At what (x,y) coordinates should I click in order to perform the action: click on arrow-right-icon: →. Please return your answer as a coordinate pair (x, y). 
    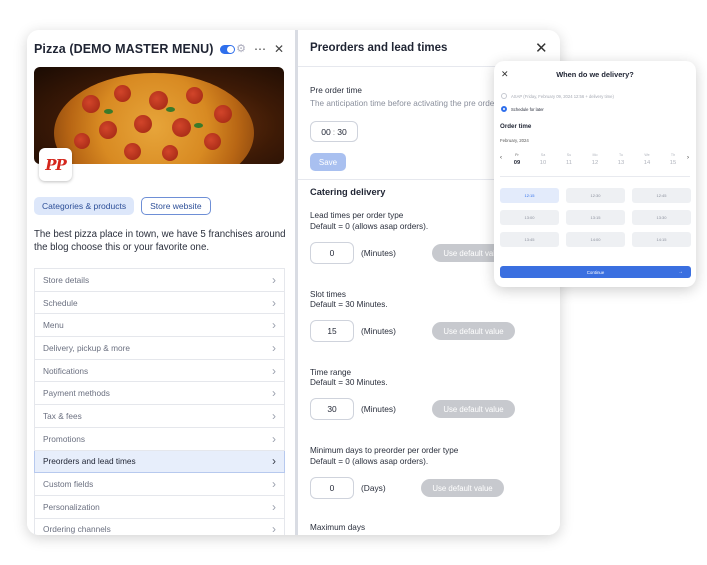
    Looking at the image, I should click on (680, 272).